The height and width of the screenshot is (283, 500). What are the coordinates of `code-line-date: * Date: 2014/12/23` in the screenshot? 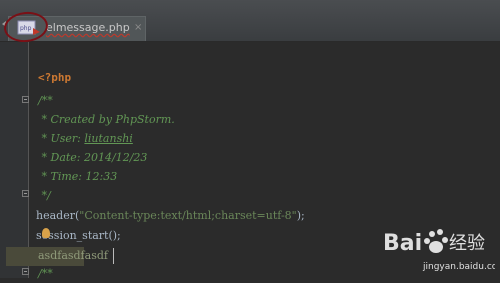 It's located at (93, 157).